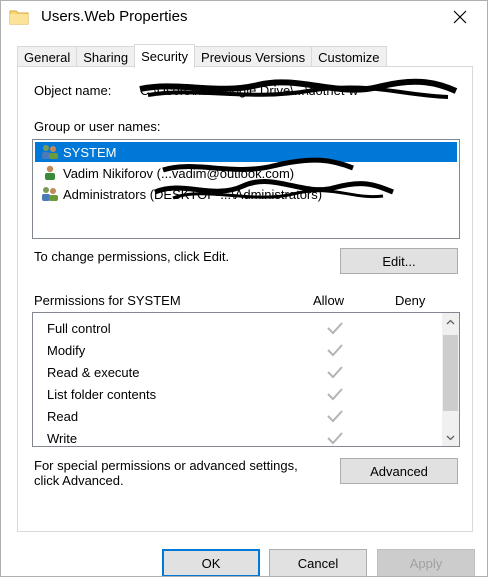 The image size is (488, 577). Describe the element at coordinates (102, 394) in the screenshot. I see `permission-label: List folder contents` at that location.